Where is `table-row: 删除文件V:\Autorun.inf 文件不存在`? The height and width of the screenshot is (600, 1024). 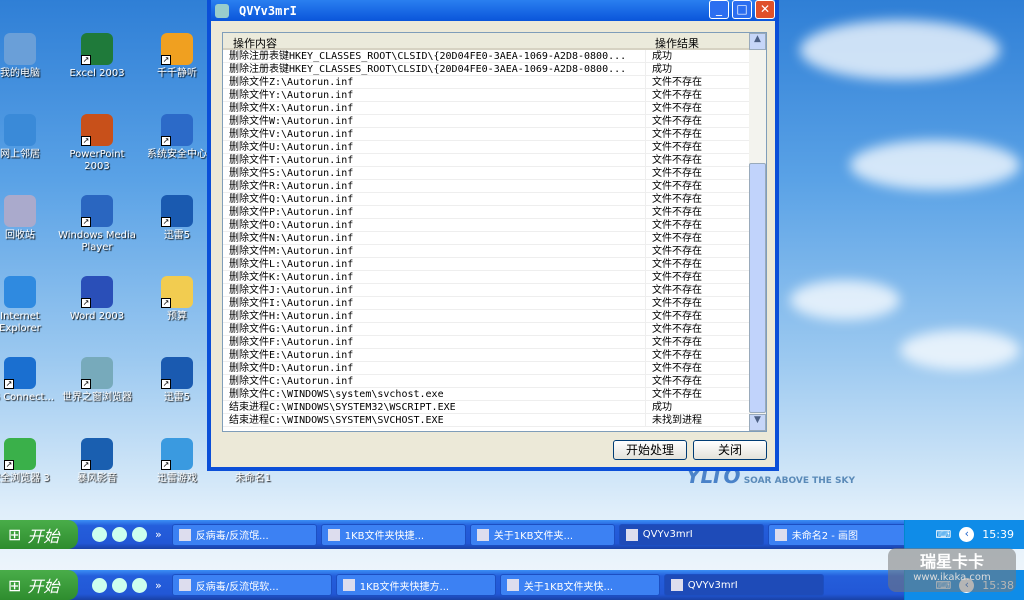 table-row: 删除文件V:\Autorun.inf 文件不存在 is located at coordinates (494, 134).